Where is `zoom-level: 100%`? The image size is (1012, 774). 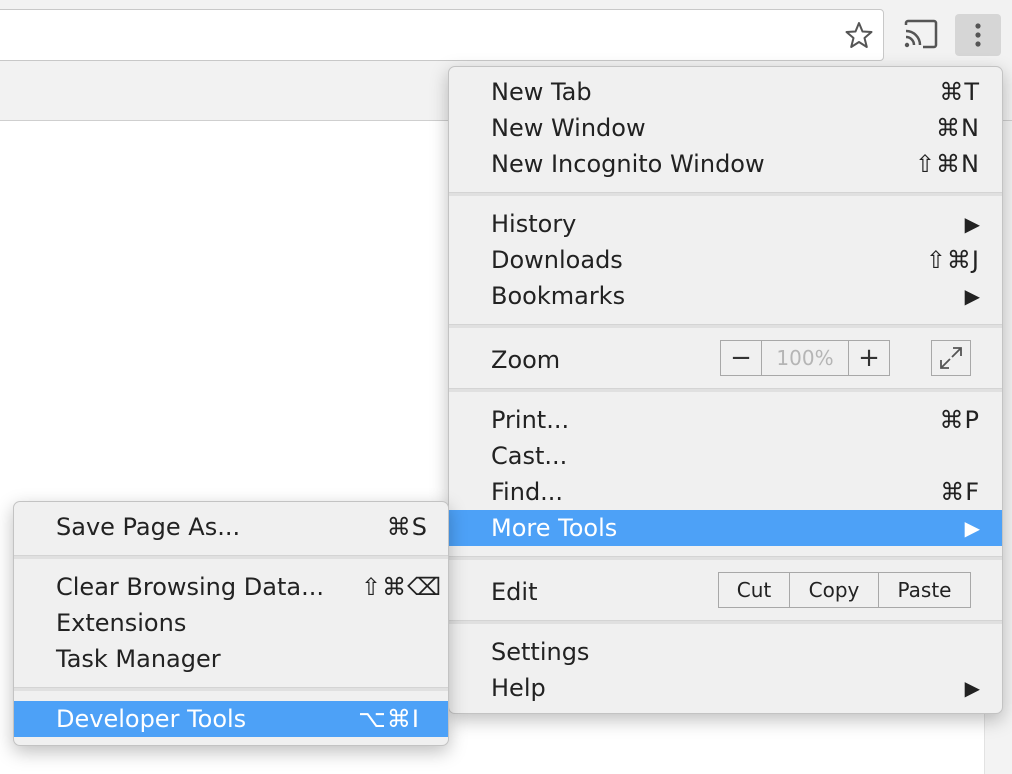
zoom-level: 100% is located at coordinates (805, 358).